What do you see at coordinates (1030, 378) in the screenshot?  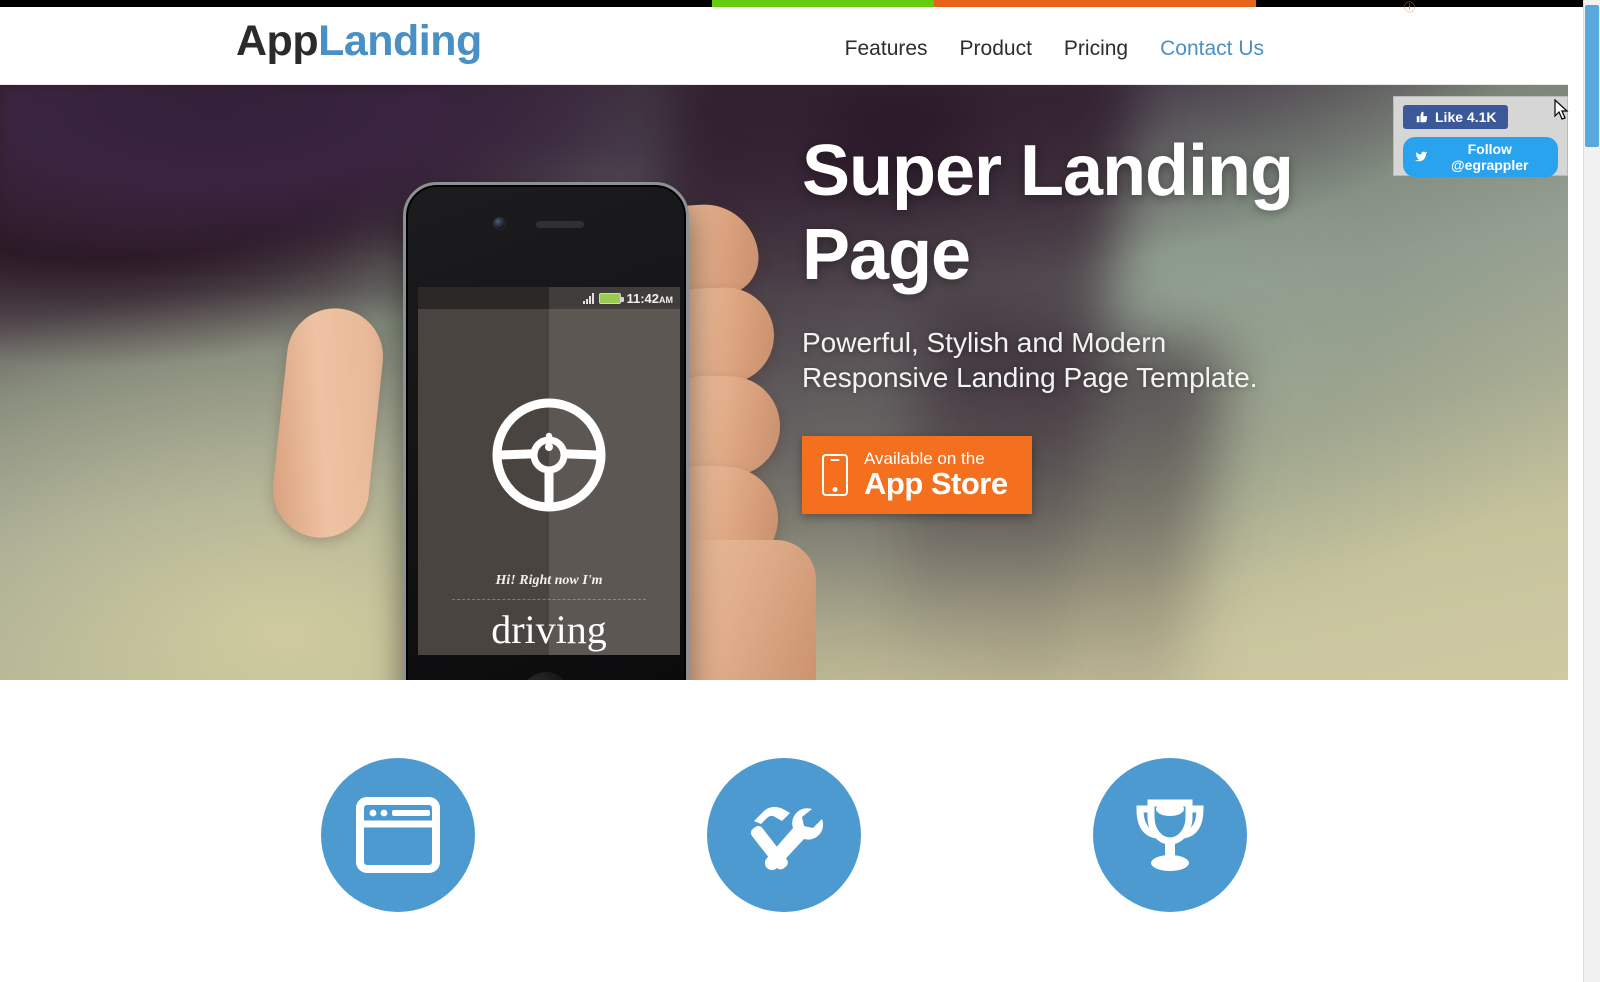 I see `hero-subtitle-line-2: Responsive Landing Page Template.` at bounding box center [1030, 378].